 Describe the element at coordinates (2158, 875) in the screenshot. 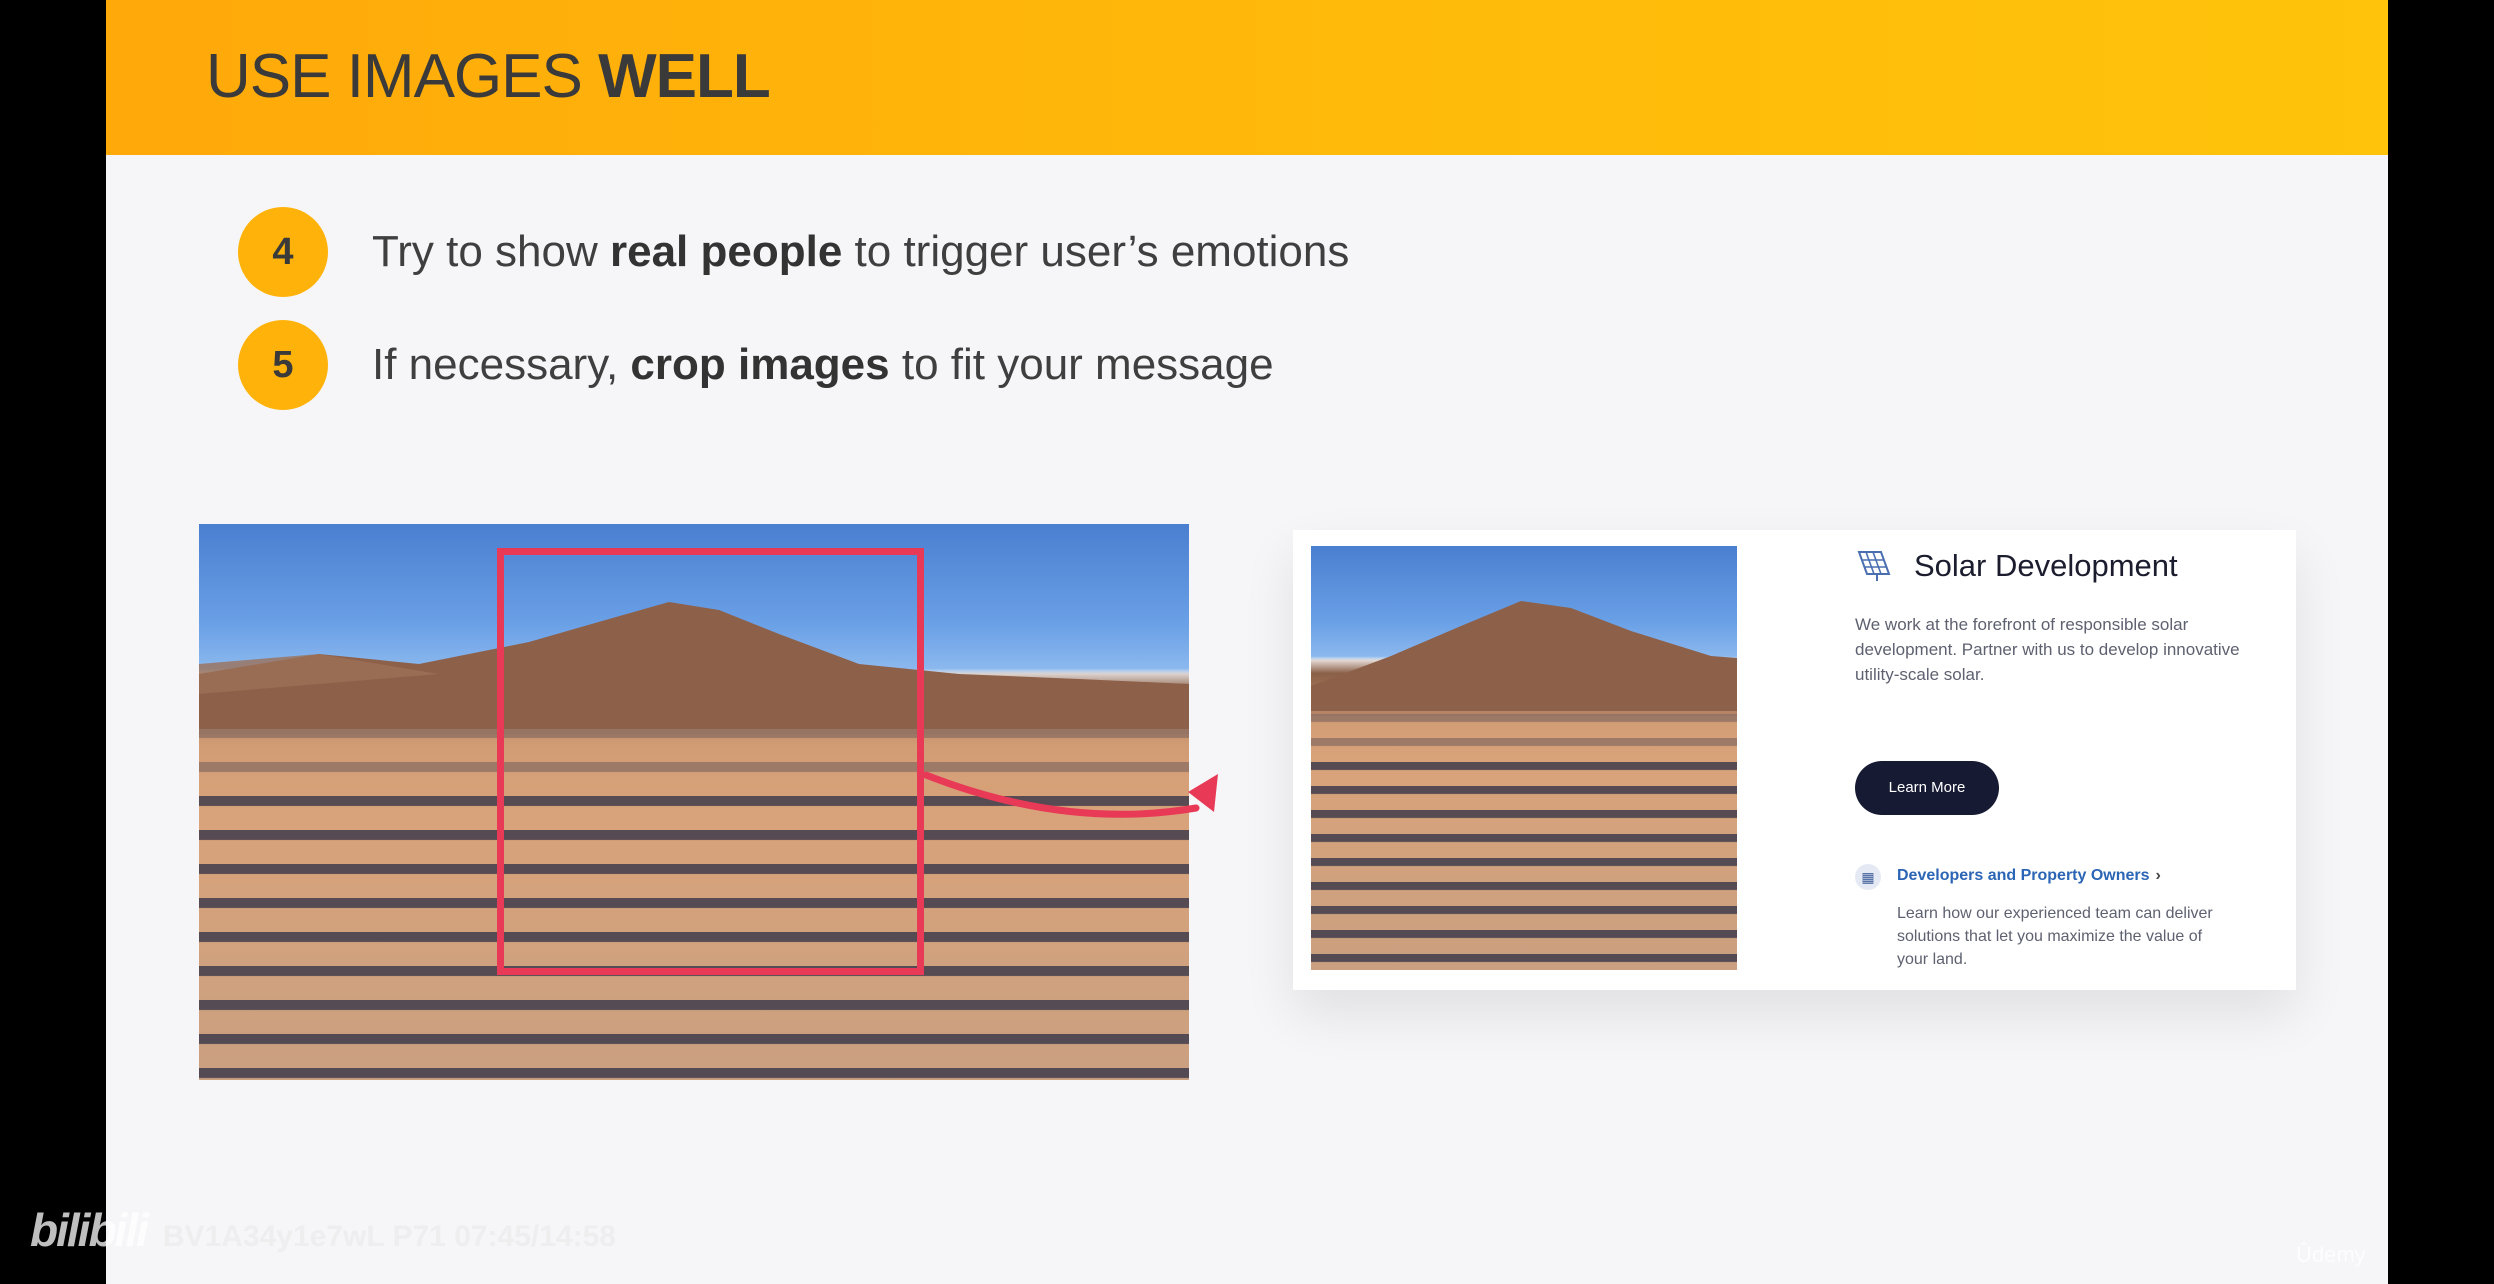

I see `chevron-right-icon: ›` at that location.